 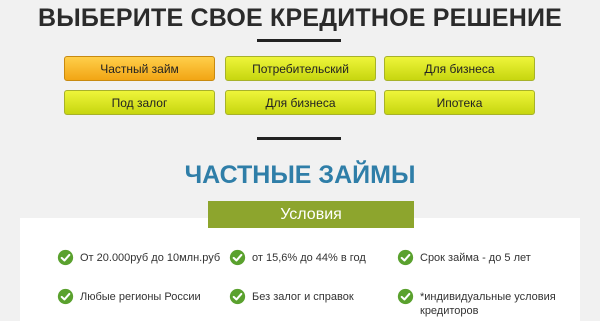 I want to click on condition-text: От 20.000руб до 10млн.руб, so click(x=150, y=258).